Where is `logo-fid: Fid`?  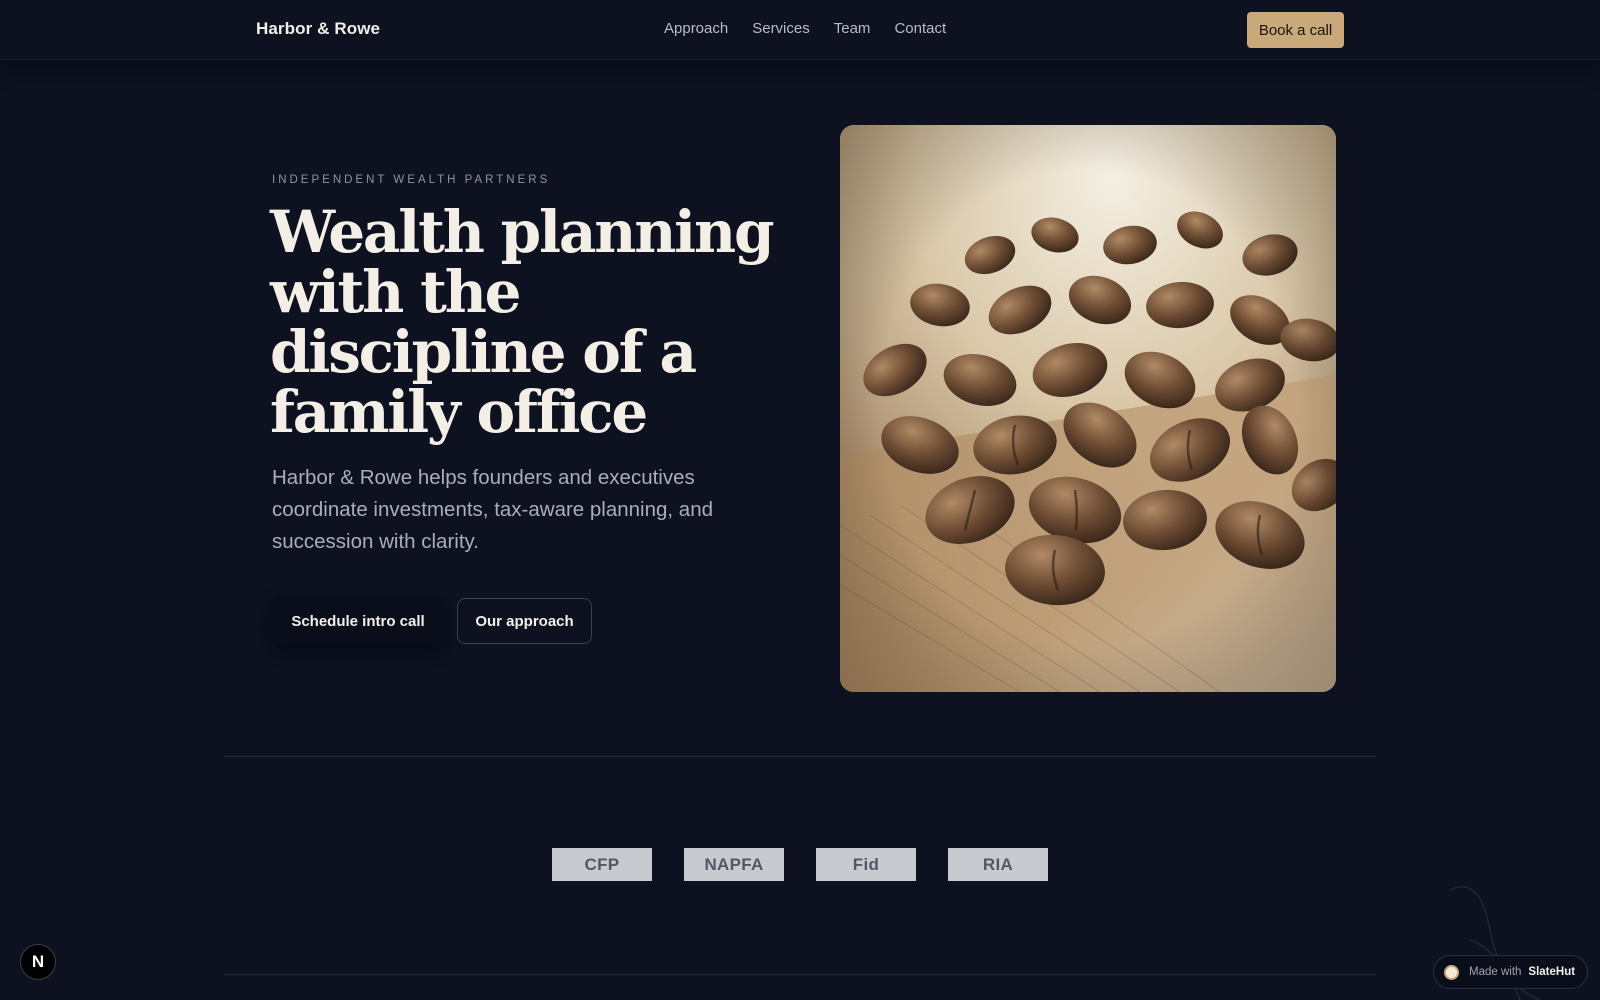
logo-fid: Fid is located at coordinates (866, 864).